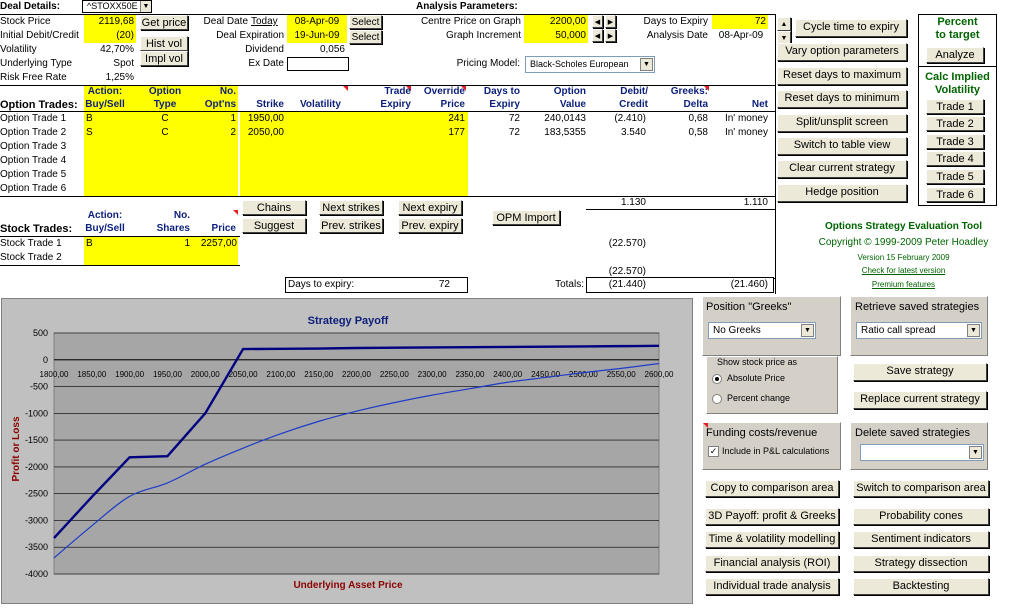 This screenshot has height=608, width=1033. I want to click on payoff-3d-button: 3D Payoff: profit & Greeks, so click(772, 516).